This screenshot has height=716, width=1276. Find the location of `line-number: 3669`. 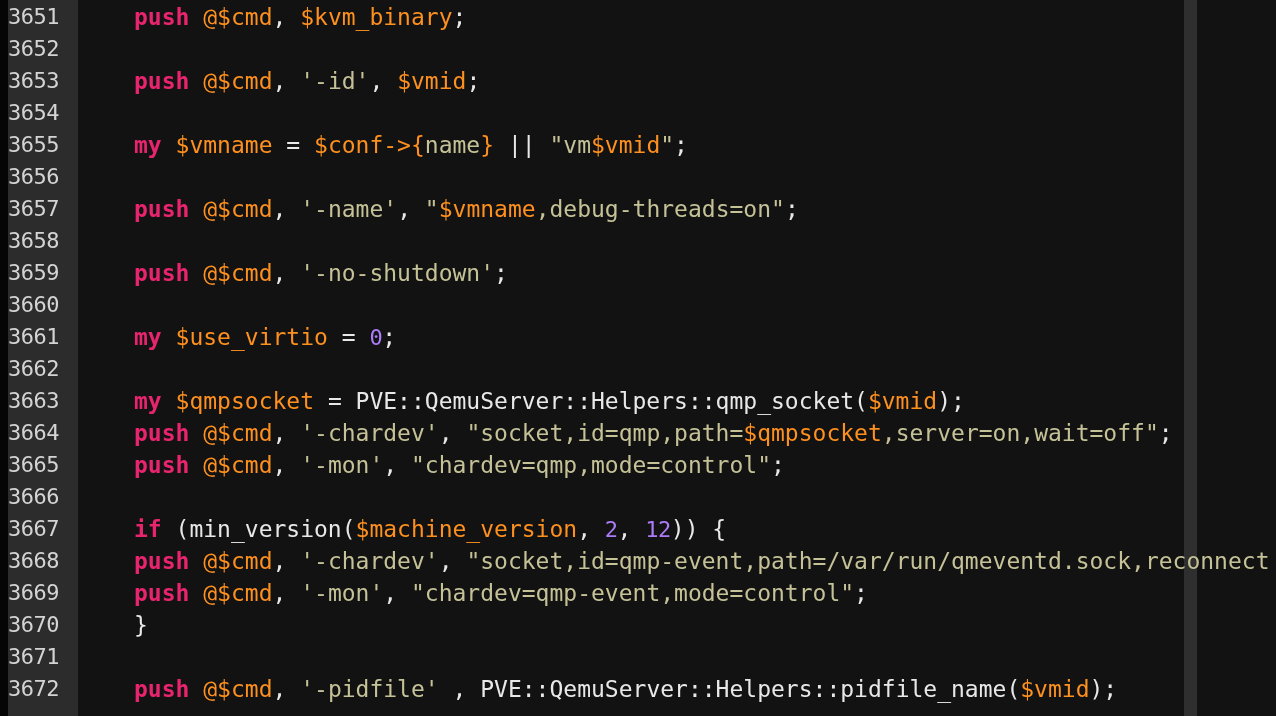

line-number: 3669 is located at coordinates (34, 593).